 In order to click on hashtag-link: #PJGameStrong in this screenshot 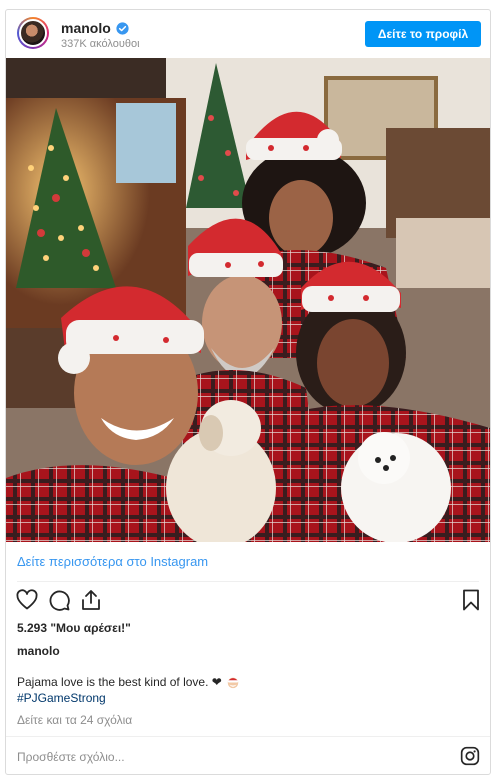, I will do `click(61, 698)`.